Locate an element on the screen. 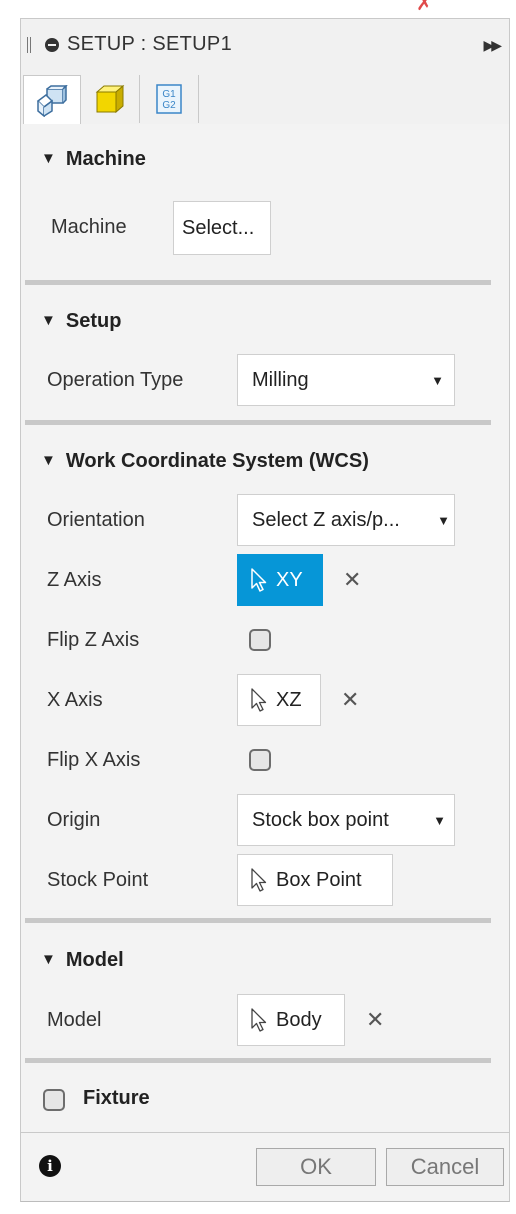 Image resolution: width=516 pixels, height=1214 pixels. x-axis-label: X Axis is located at coordinates (75, 700).